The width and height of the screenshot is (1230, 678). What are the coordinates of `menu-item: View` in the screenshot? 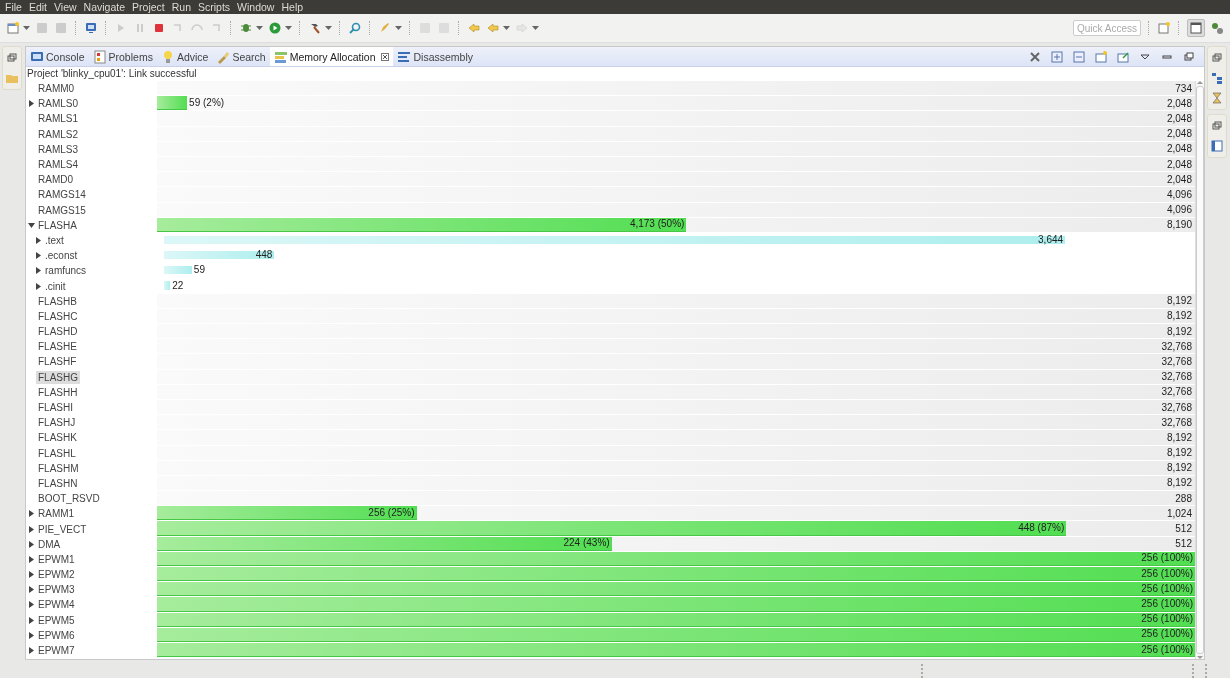 It's located at (67, 7).